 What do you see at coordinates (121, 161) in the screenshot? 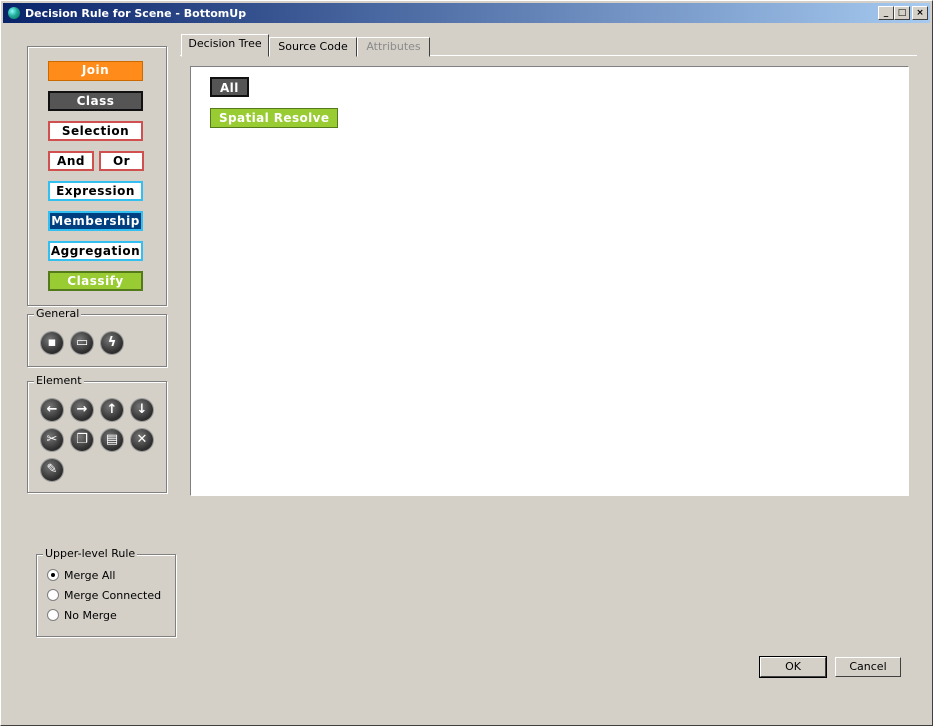
I see `or-button: Or` at bounding box center [121, 161].